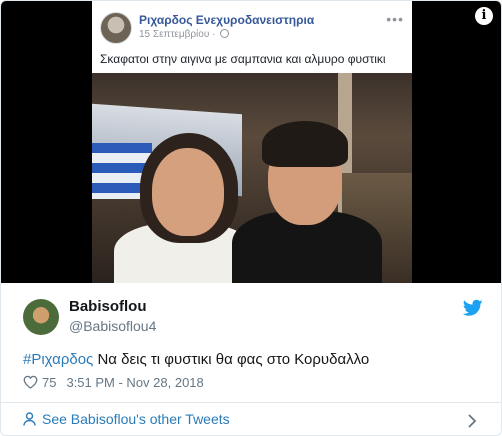 The width and height of the screenshot is (502, 436). What do you see at coordinates (41, 317) in the screenshot?
I see `avatar` at bounding box center [41, 317].